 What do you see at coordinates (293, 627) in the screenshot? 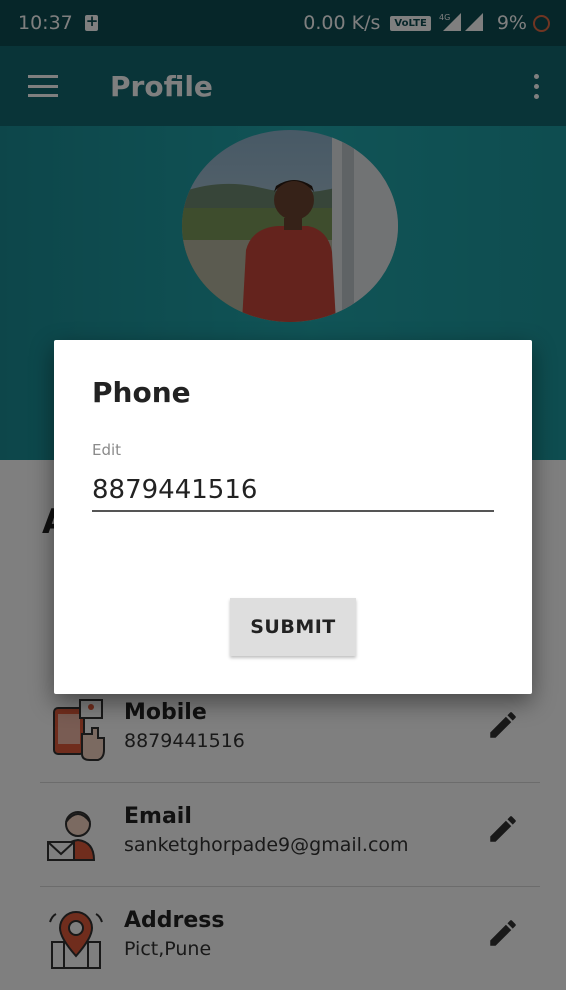
I see `submit-button: SUBMIT` at bounding box center [293, 627].